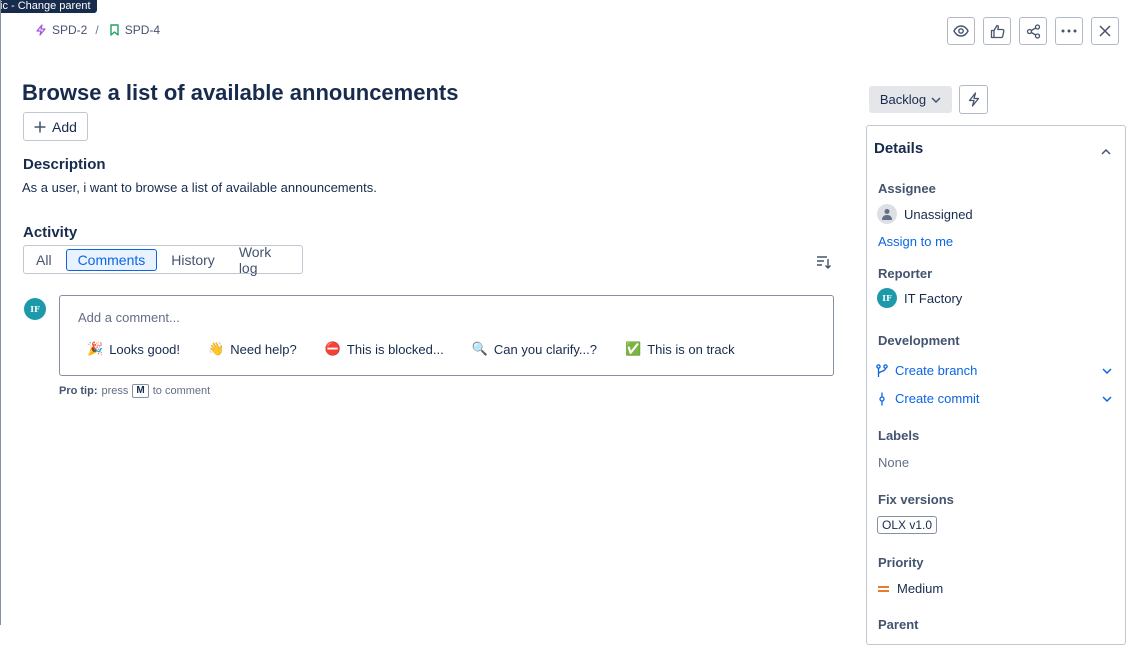 The image size is (1140, 645). I want to click on left-edge-divider, so click(0, 312).